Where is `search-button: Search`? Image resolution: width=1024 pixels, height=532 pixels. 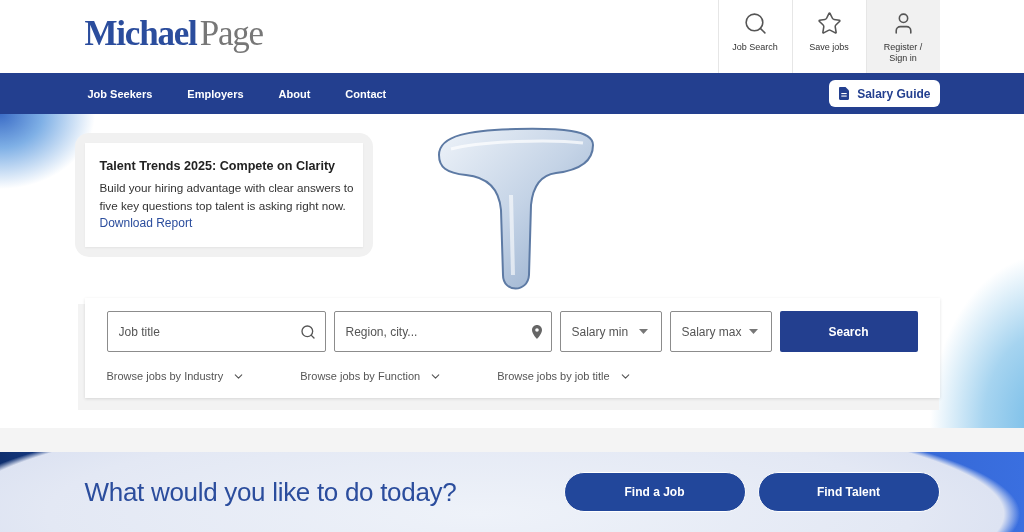 search-button: Search is located at coordinates (848, 331).